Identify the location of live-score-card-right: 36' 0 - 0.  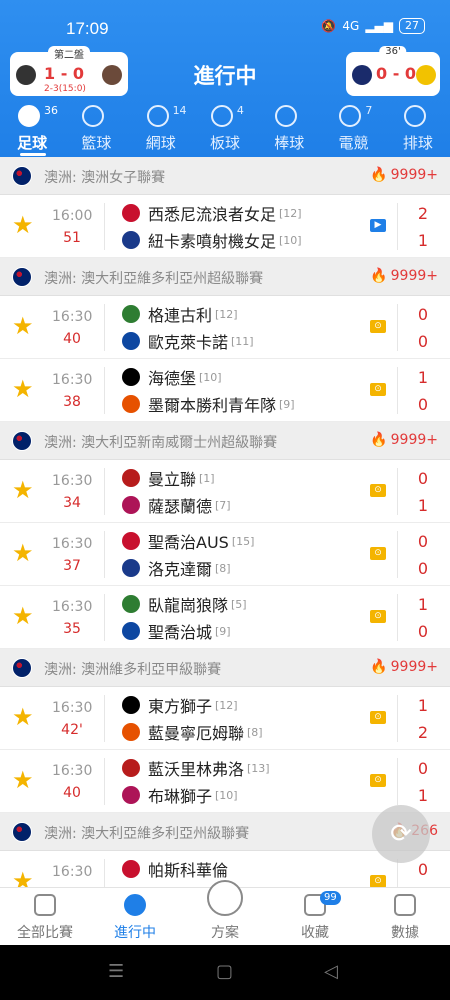
(393, 71).